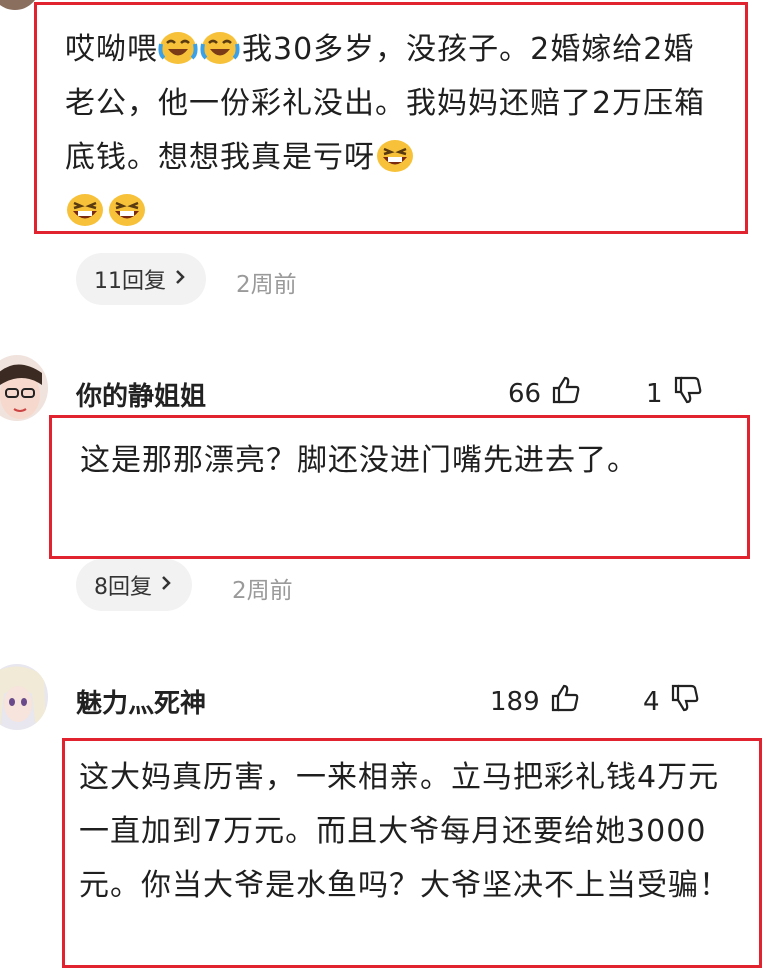 This screenshot has height=969, width=766. I want to click on replies-label: 11回复, so click(130, 281).